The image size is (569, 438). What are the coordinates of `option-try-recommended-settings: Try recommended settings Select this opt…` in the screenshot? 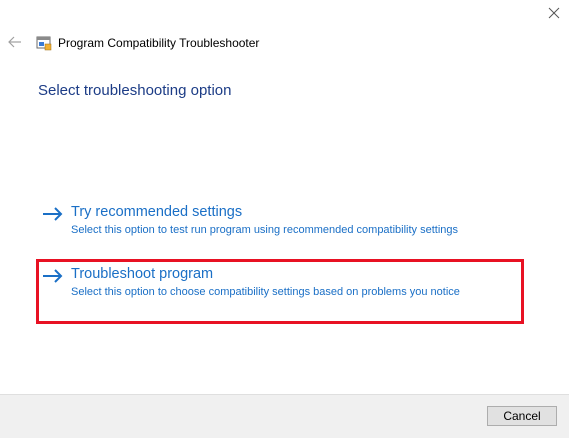 It's located at (280, 223).